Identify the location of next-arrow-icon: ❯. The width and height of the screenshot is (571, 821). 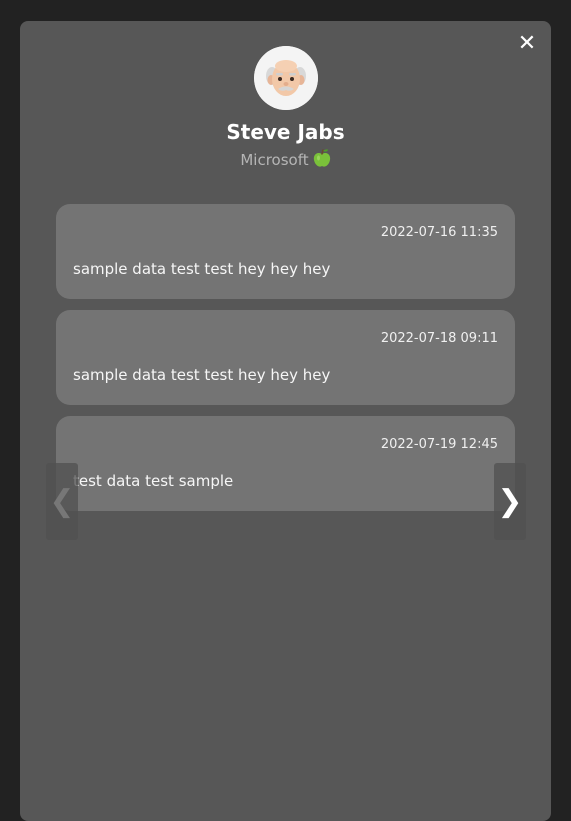
(510, 501).